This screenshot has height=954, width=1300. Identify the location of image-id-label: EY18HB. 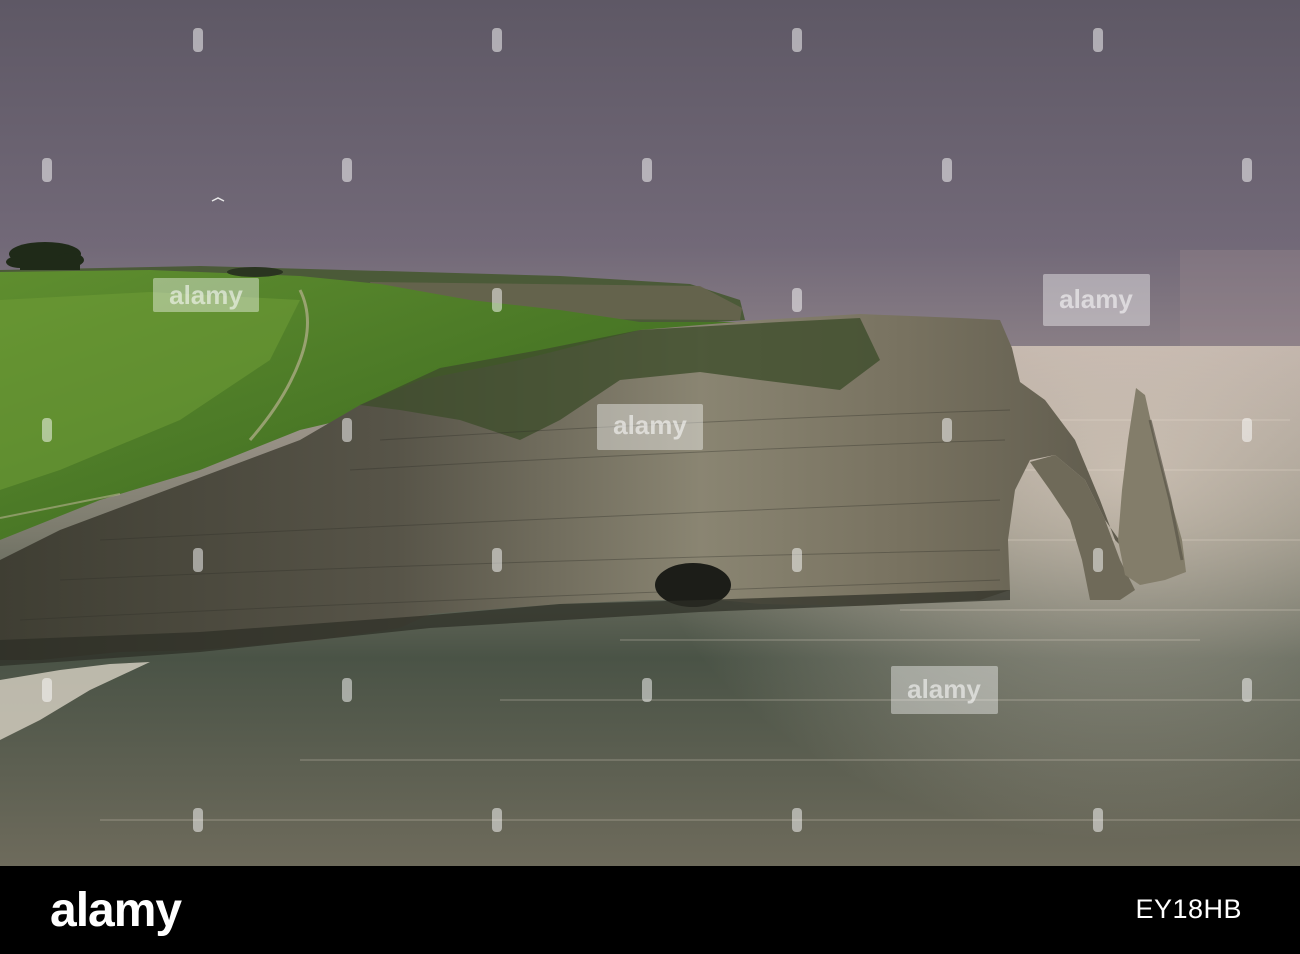
(1188, 909).